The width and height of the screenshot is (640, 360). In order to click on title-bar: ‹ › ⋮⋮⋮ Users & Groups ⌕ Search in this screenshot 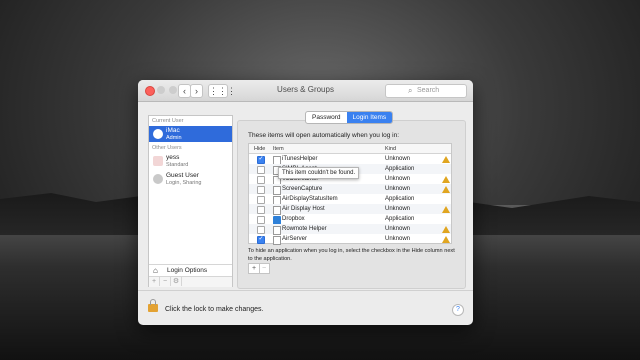, I will do `click(305, 91)`.